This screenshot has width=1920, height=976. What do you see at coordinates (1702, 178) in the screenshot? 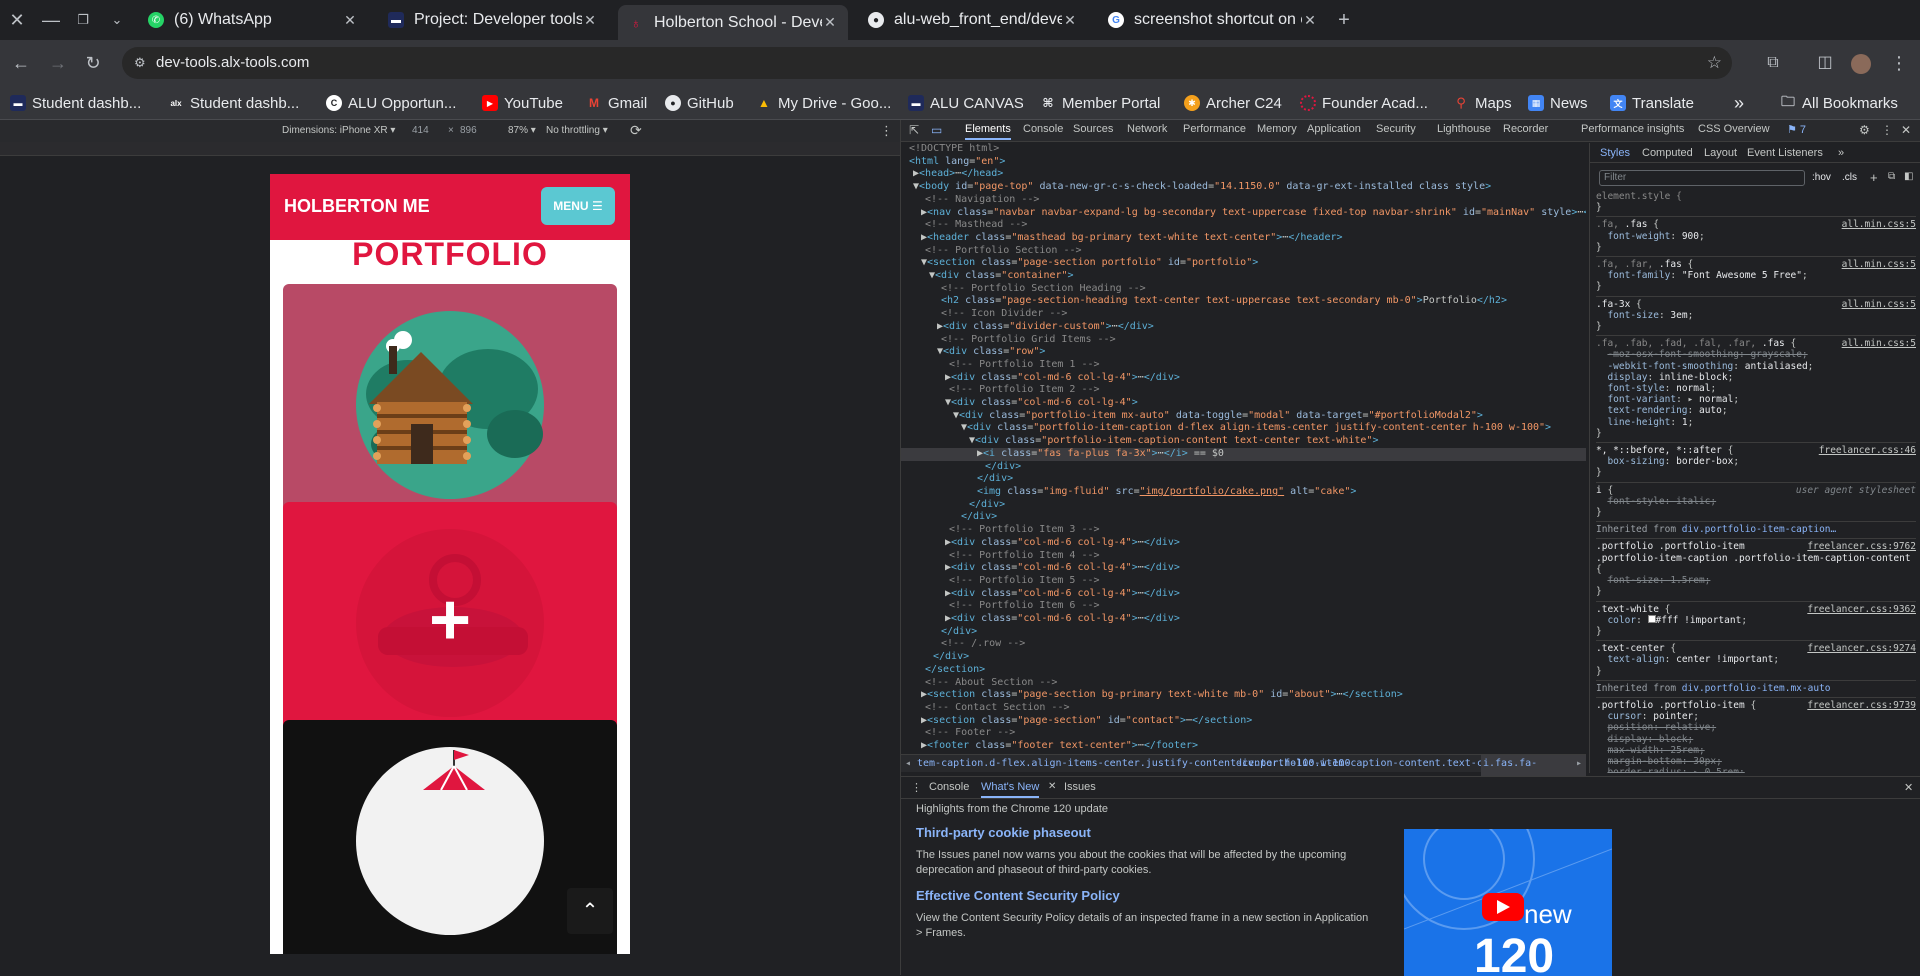
I see `styles-filter-input: Filter` at bounding box center [1702, 178].